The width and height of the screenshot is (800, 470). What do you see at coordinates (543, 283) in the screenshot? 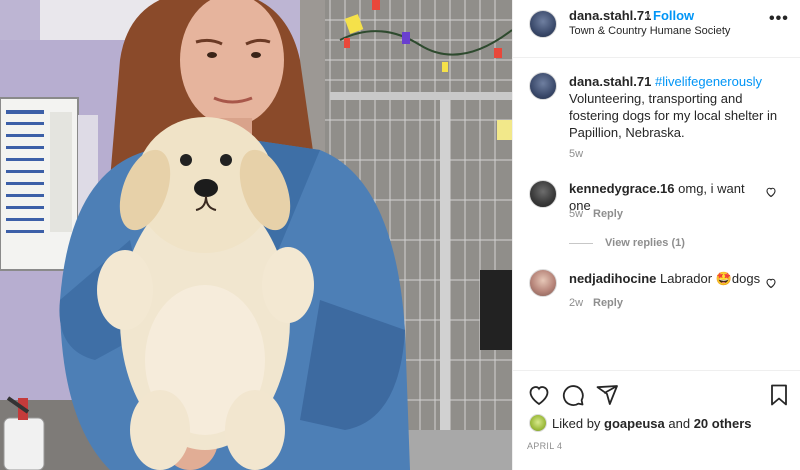
I see `comment-avatar-nedjadihocine` at bounding box center [543, 283].